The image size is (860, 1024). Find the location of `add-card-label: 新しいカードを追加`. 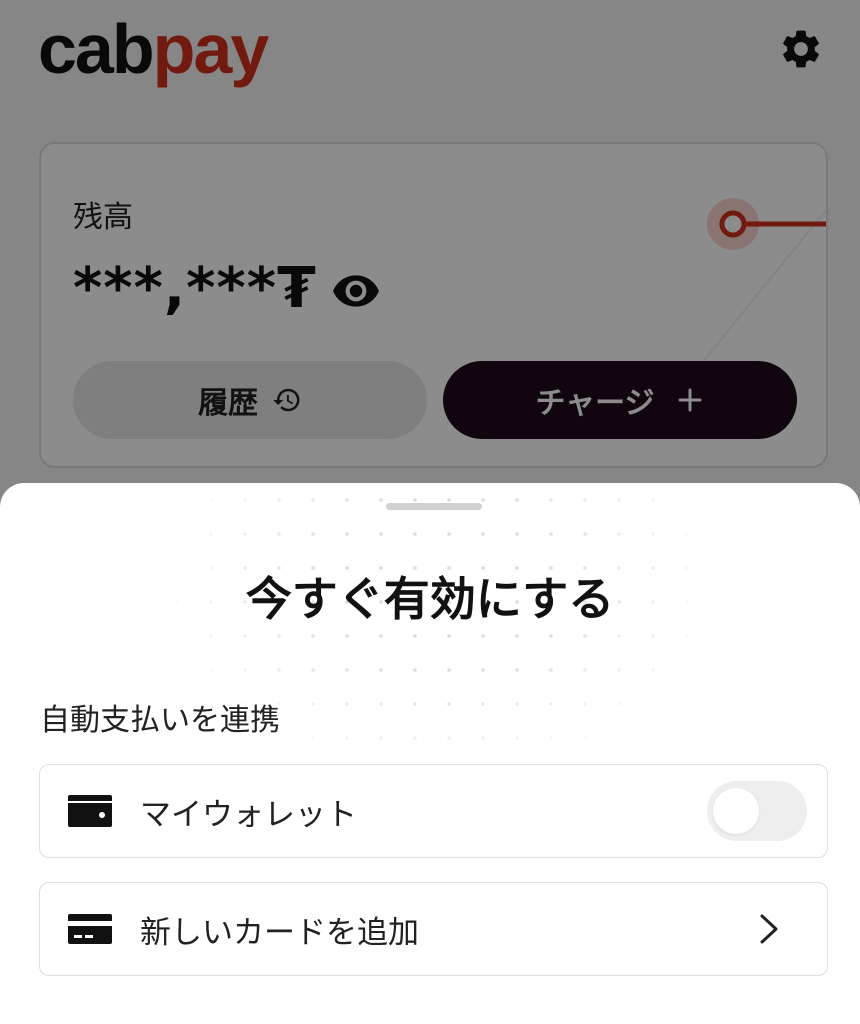

add-card-label: 新しいカードを追加 is located at coordinates (279, 932).